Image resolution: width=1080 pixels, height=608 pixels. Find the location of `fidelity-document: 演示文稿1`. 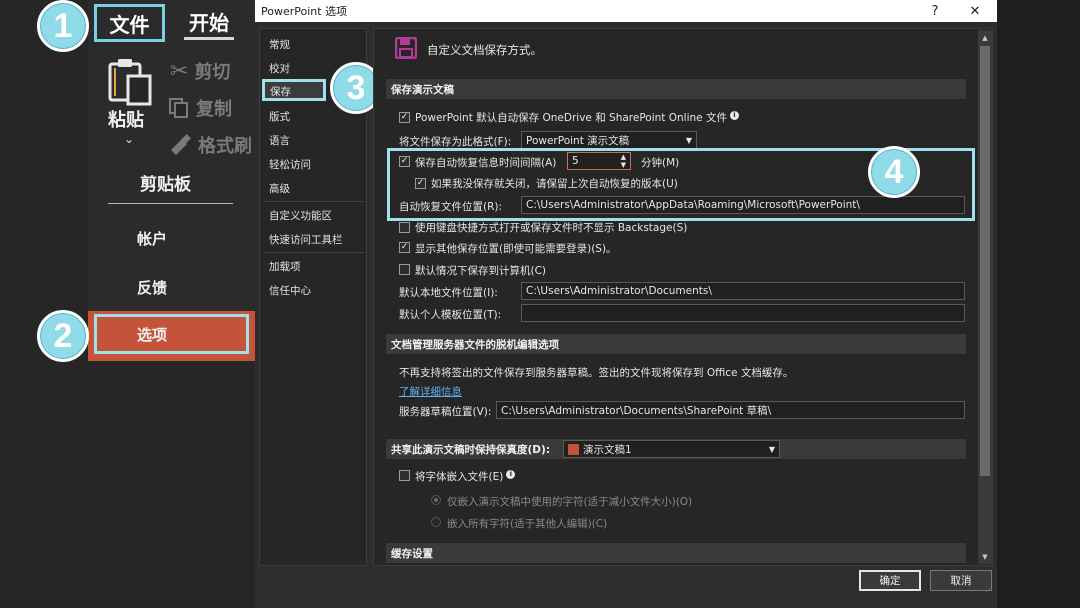

fidelity-document: 演示文稿1 is located at coordinates (600, 449).